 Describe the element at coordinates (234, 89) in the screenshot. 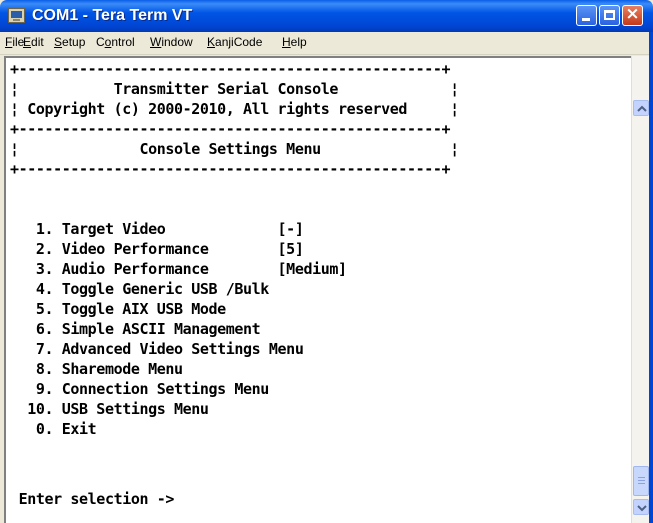

I see `console-title: ¦ Transmitter Serial Console ¦` at that location.